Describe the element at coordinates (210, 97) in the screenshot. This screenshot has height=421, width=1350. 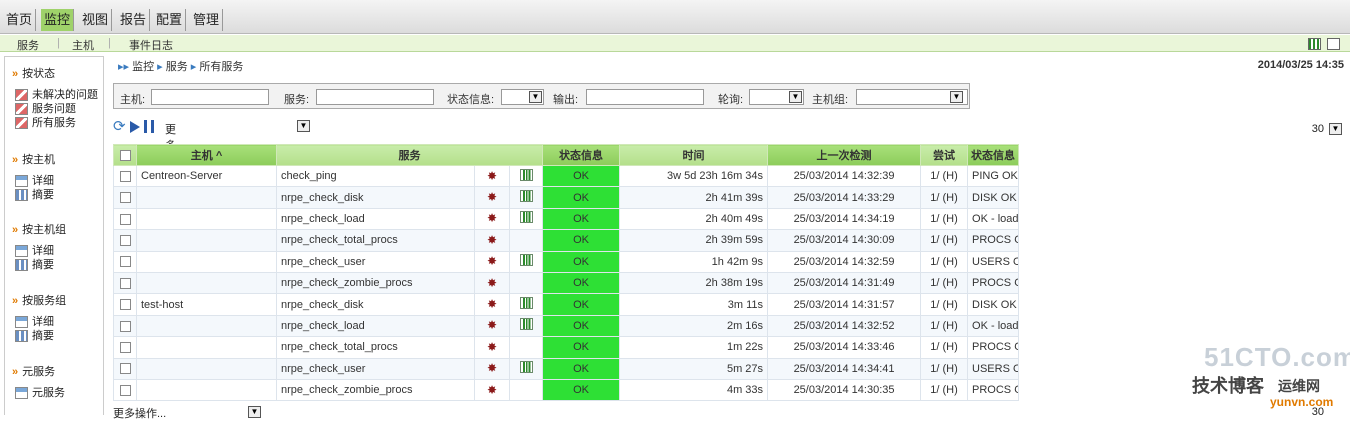
I see `host-filter-input` at that location.